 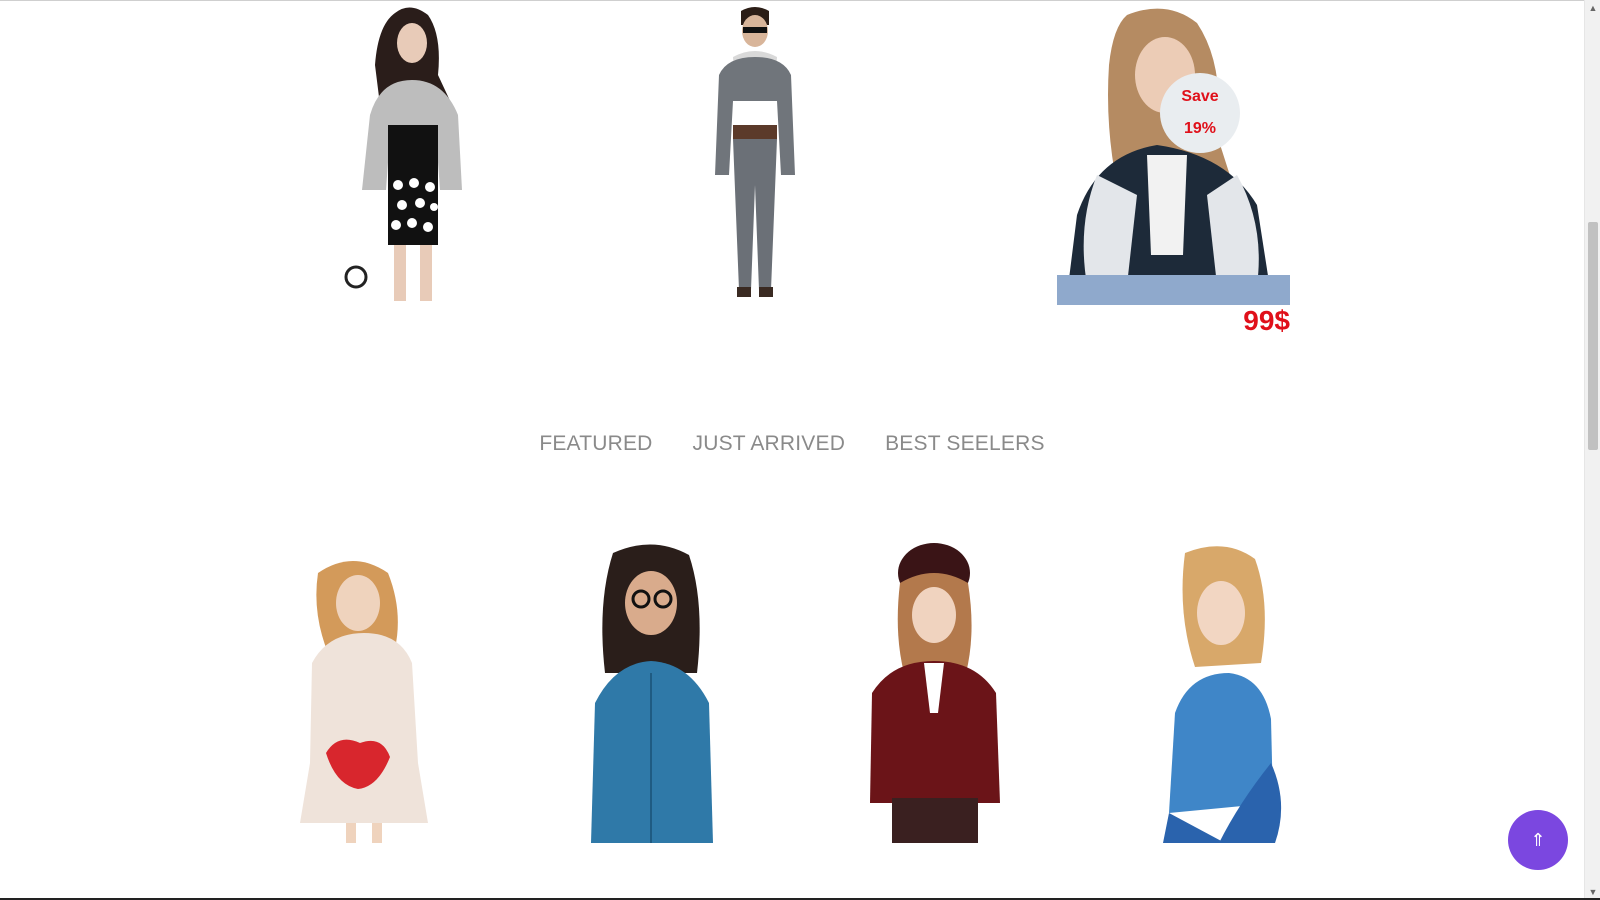 I want to click on scrollbar-thumb, so click(x=1593, y=336).